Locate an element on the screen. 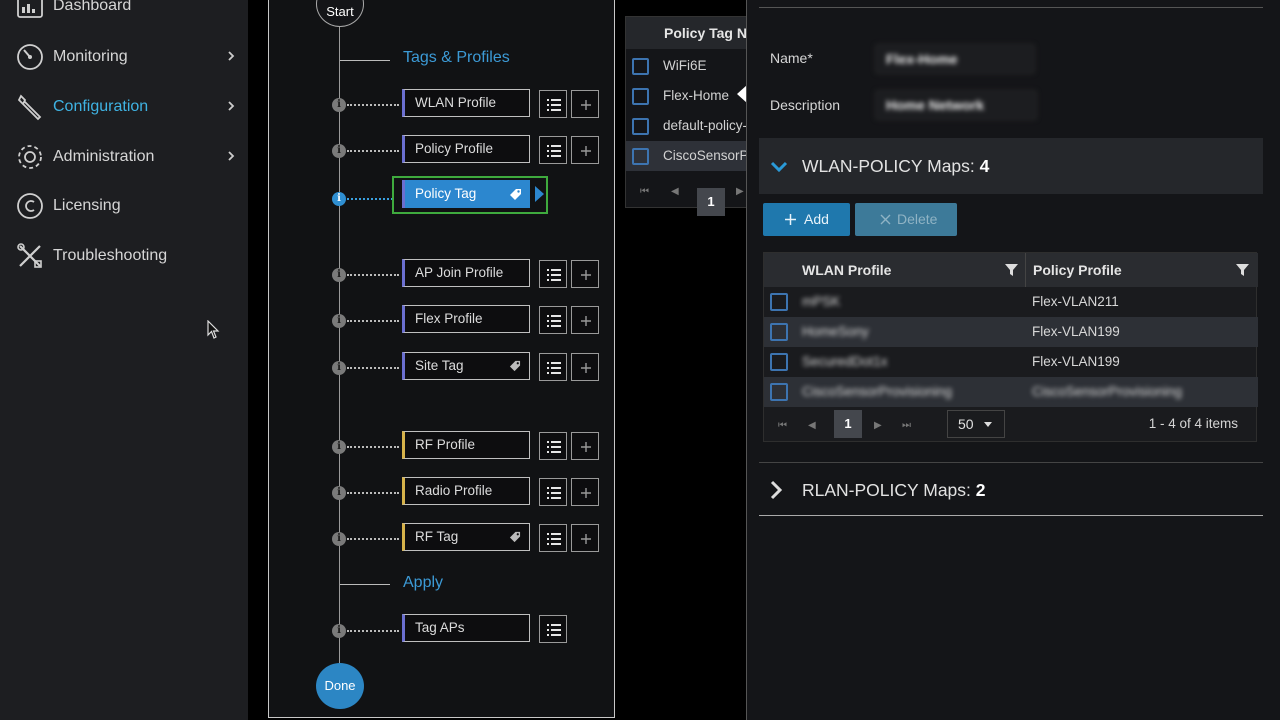 The width and height of the screenshot is (1280, 720). sidebar-item-licensing: Licensing is located at coordinates (124, 206).